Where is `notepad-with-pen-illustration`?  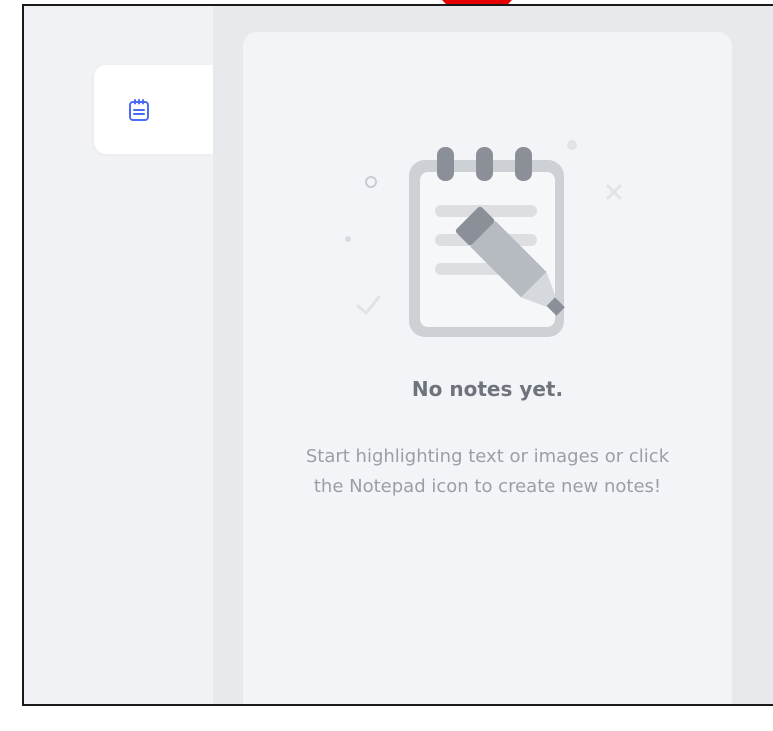 notepad-with-pen-illustration is located at coordinates (483, 238).